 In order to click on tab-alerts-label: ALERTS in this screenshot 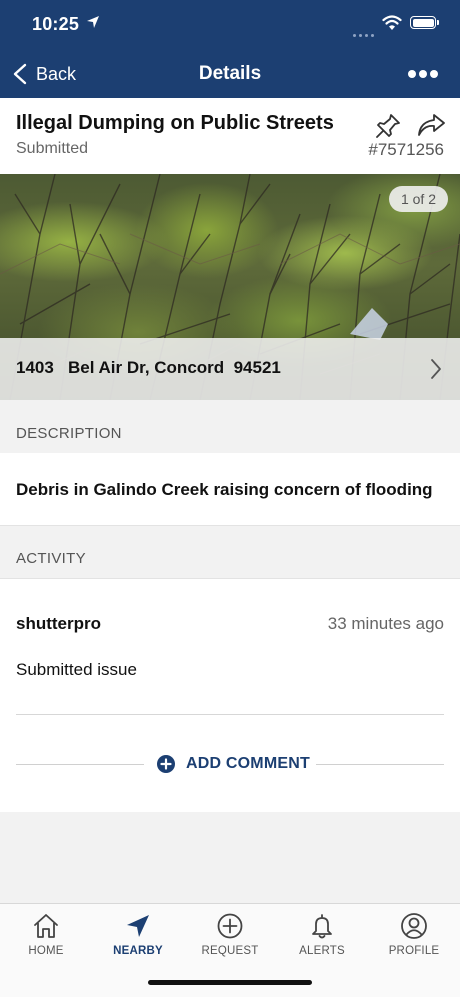, I will do `click(322, 951)`.